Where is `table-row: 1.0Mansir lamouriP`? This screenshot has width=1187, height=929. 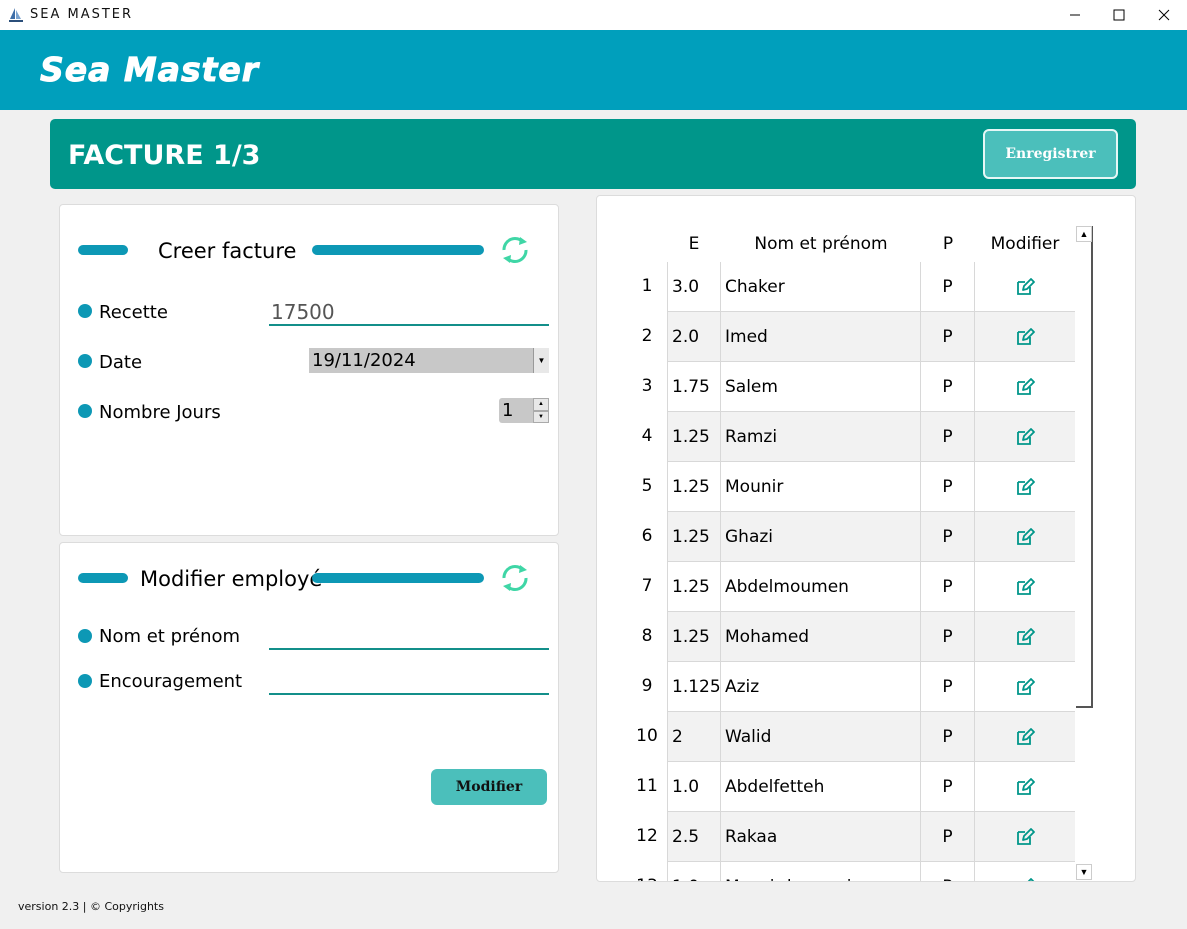 table-row: 1.0Mansir lamouriP is located at coordinates (871, 872).